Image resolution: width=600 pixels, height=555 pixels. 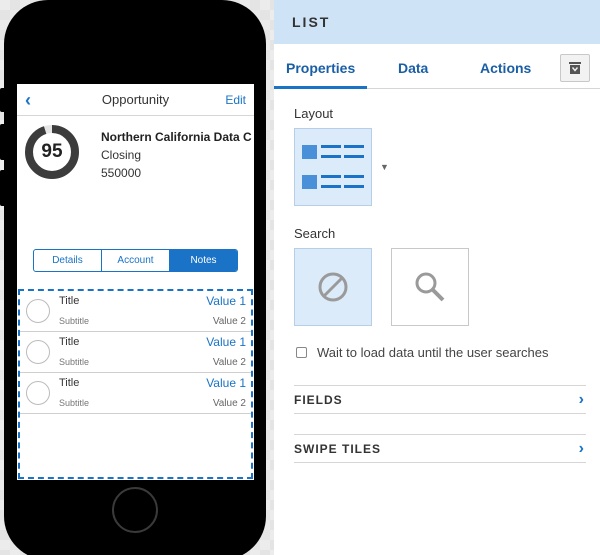 What do you see at coordinates (320, 87) in the screenshot?
I see `active-tab-indicator` at bounding box center [320, 87].